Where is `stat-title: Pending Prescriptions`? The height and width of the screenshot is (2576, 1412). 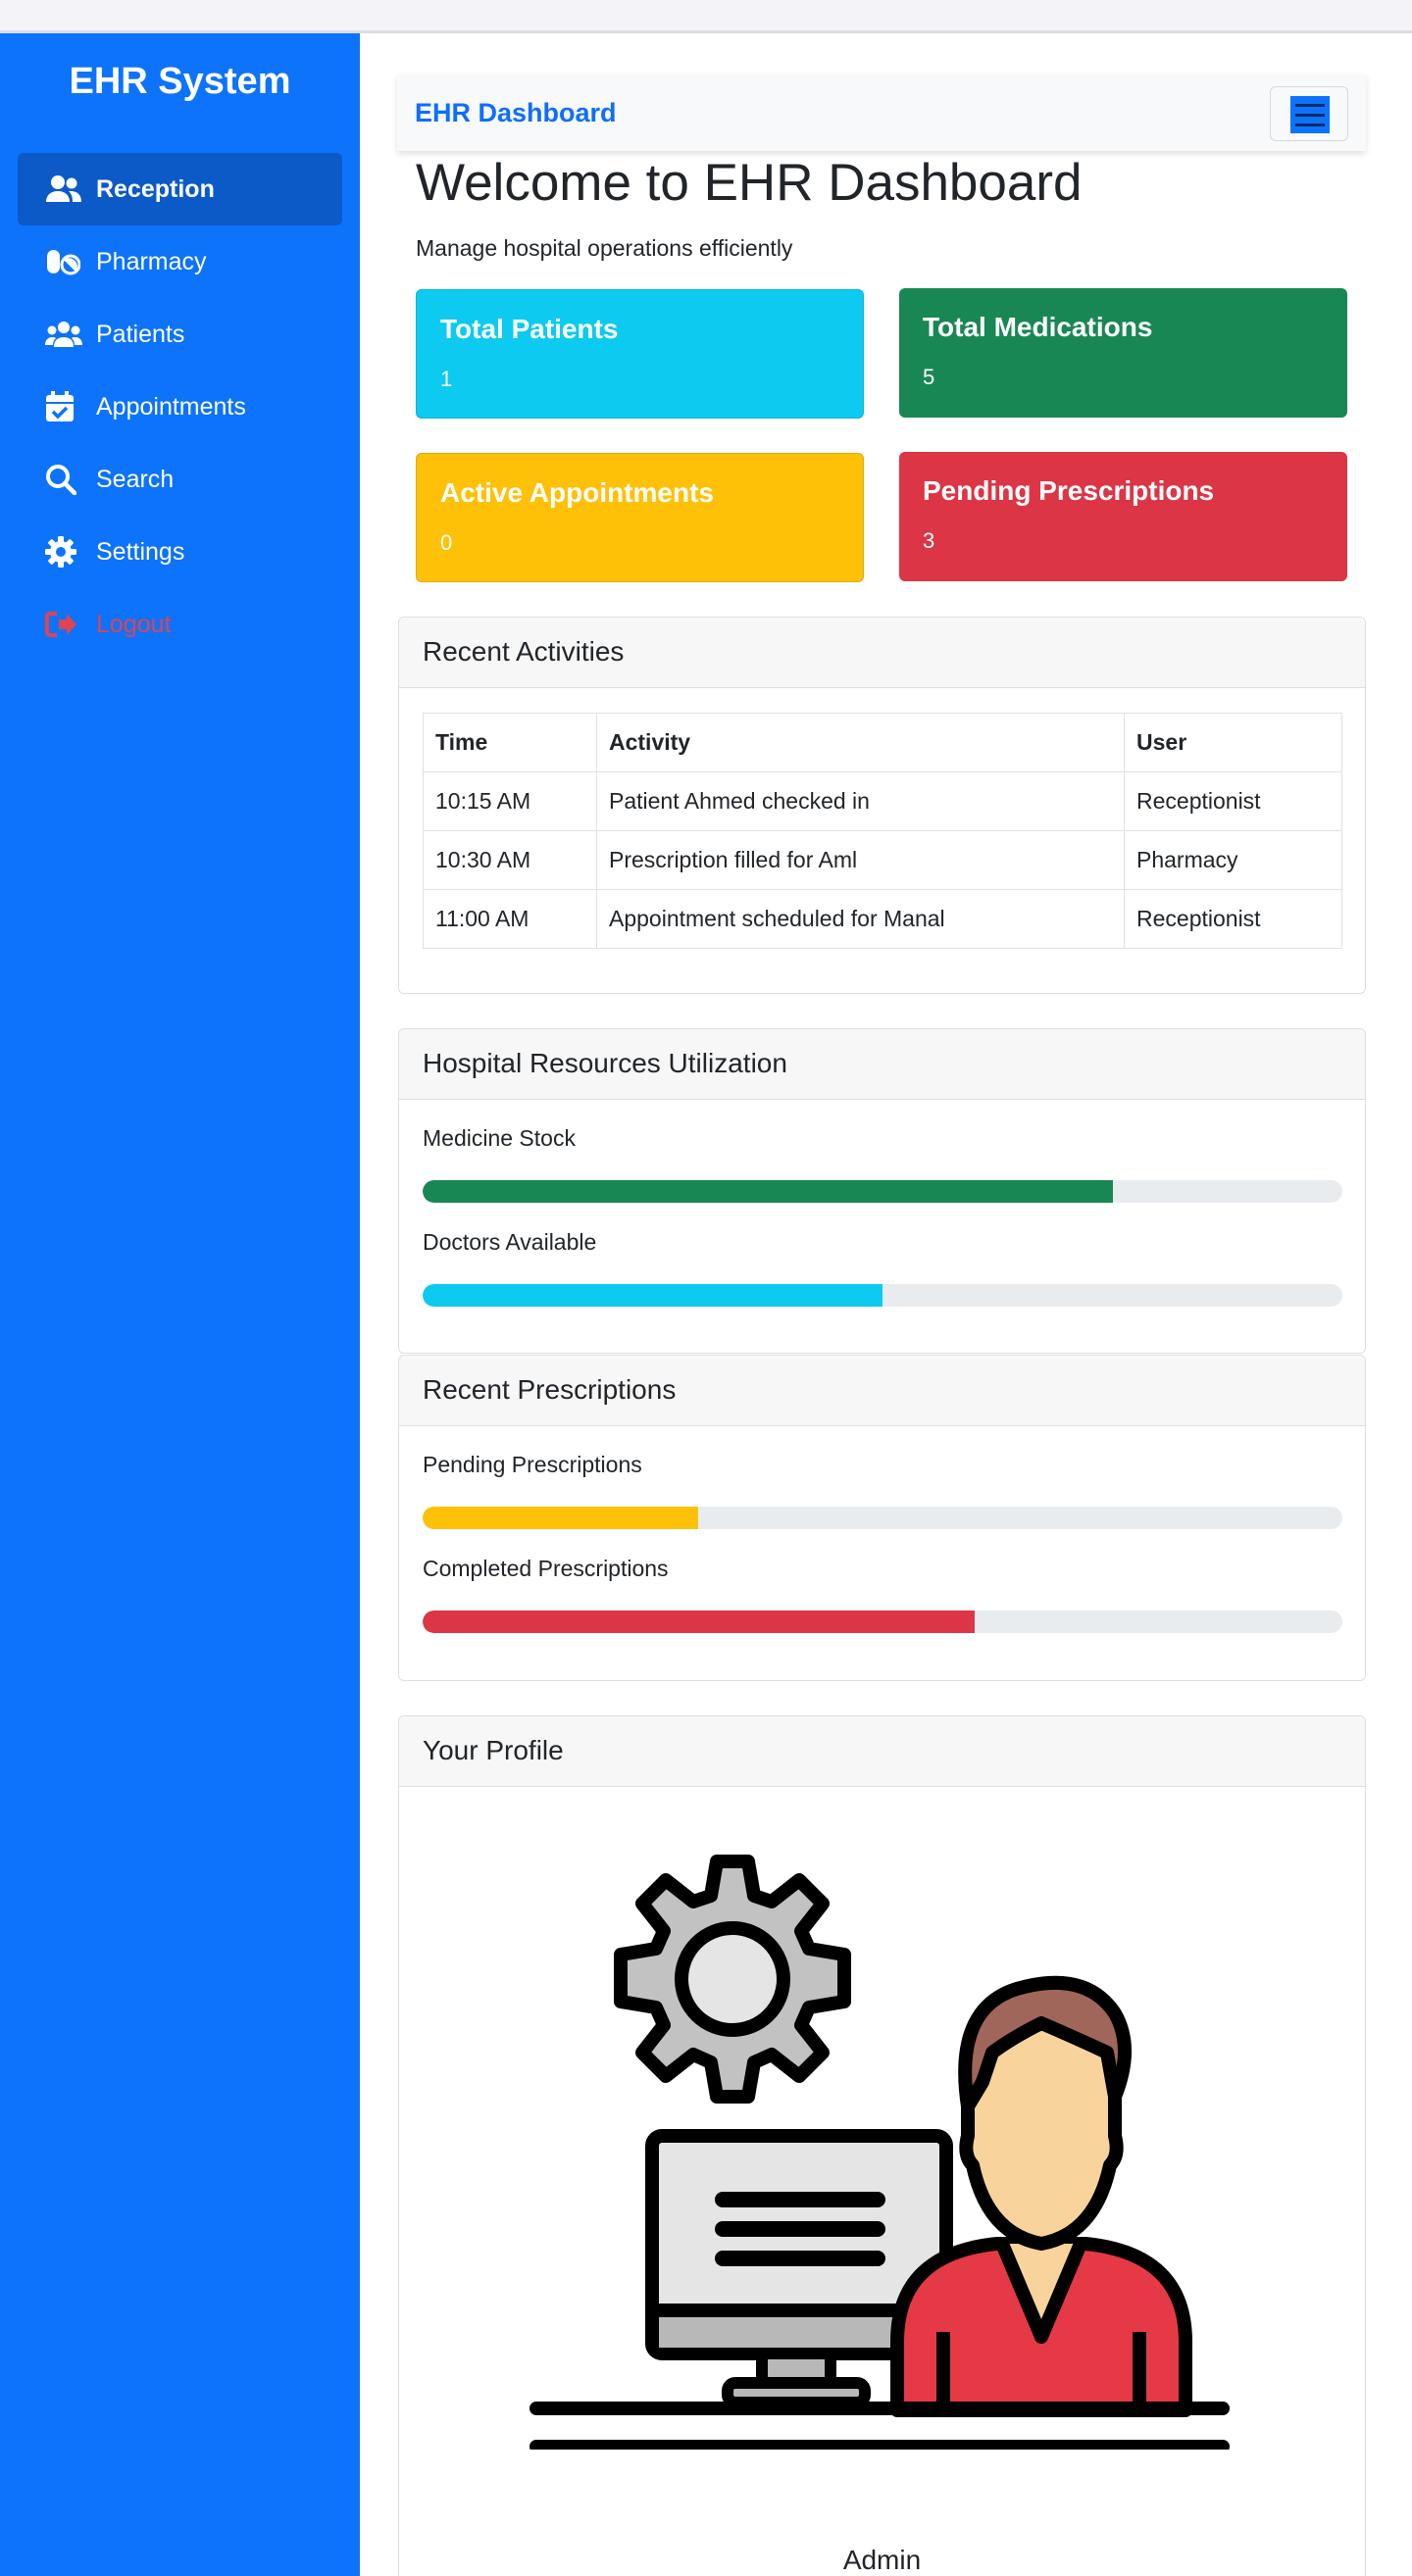
stat-title: Pending Prescriptions is located at coordinates (1069, 490).